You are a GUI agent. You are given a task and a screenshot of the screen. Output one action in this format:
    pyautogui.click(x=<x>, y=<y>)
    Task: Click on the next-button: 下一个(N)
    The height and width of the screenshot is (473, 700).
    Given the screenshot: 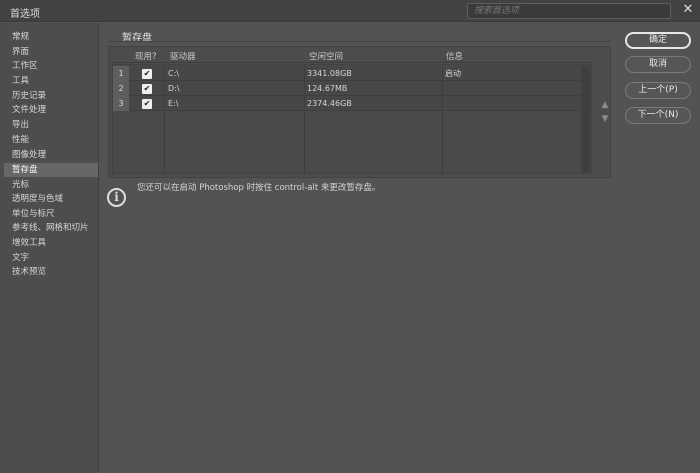 What is the action you would take?
    pyautogui.click(x=658, y=115)
    